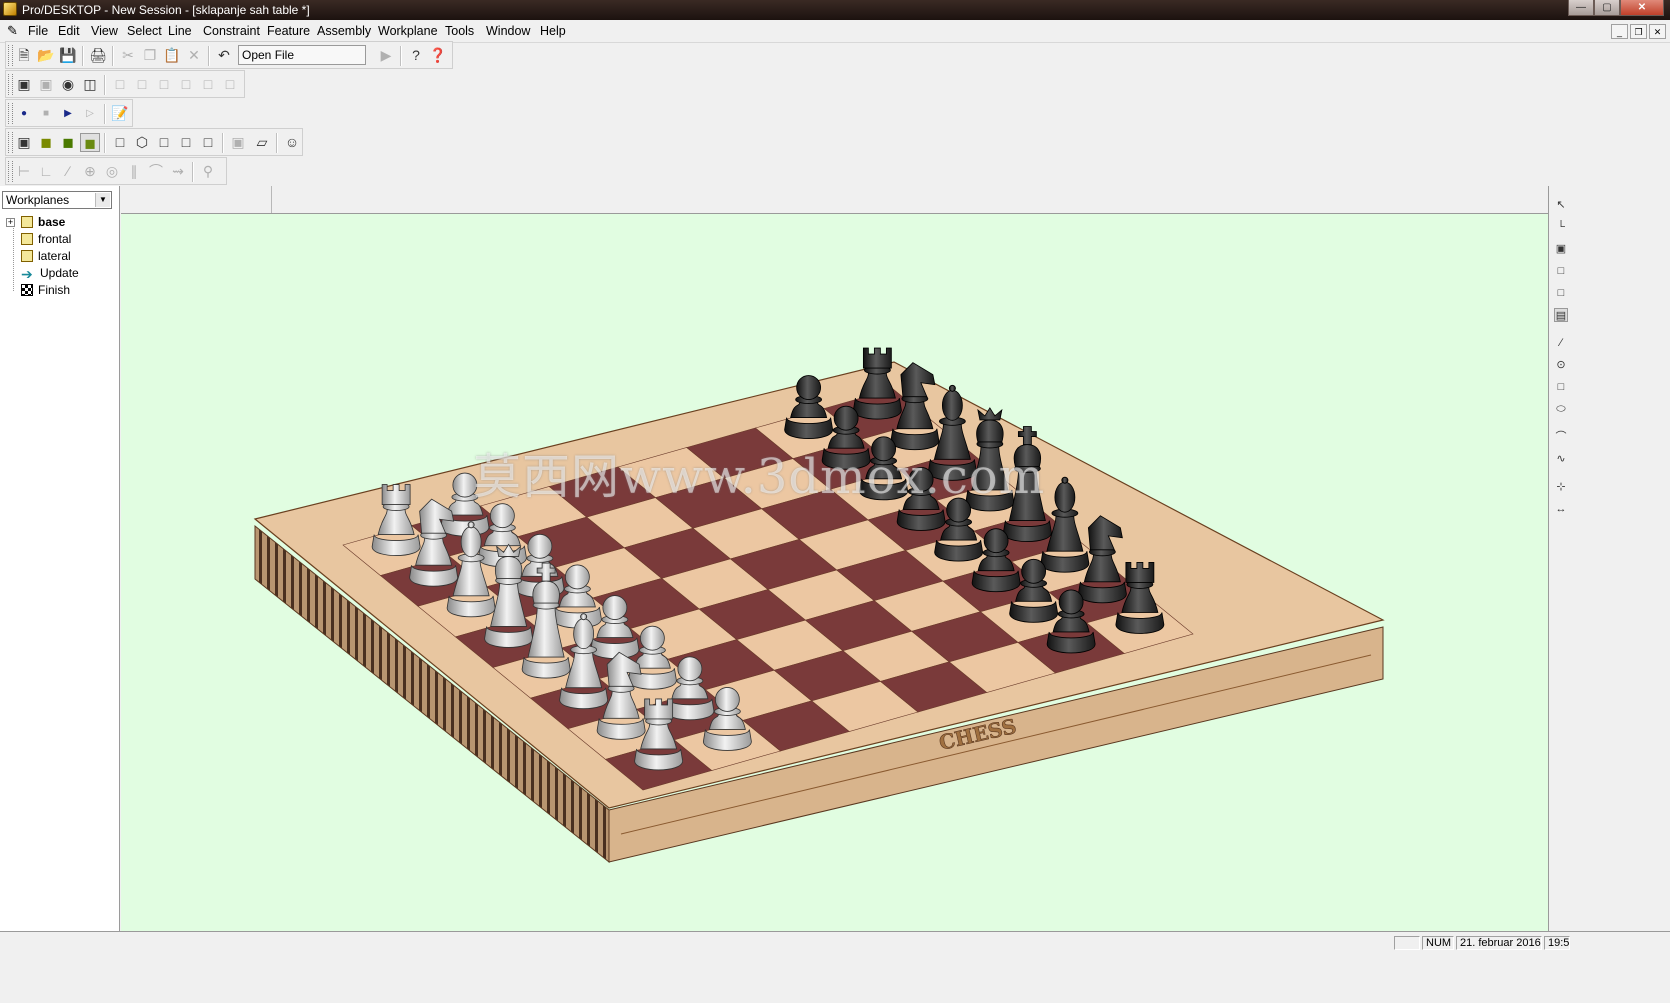  What do you see at coordinates (104, 31) in the screenshot?
I see `menu-view: View` at bounding box center [104, 31].